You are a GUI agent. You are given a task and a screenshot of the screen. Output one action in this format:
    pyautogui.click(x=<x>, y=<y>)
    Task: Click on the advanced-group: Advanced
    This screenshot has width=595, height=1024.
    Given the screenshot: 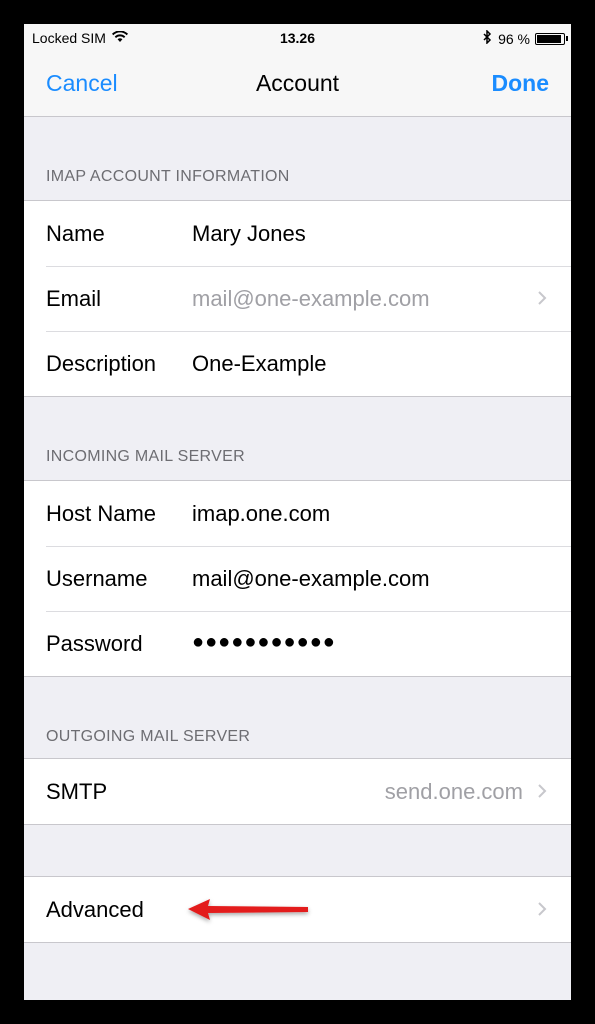 What is the action you would take?
    pyautogui.click(x=297, y=909)
    